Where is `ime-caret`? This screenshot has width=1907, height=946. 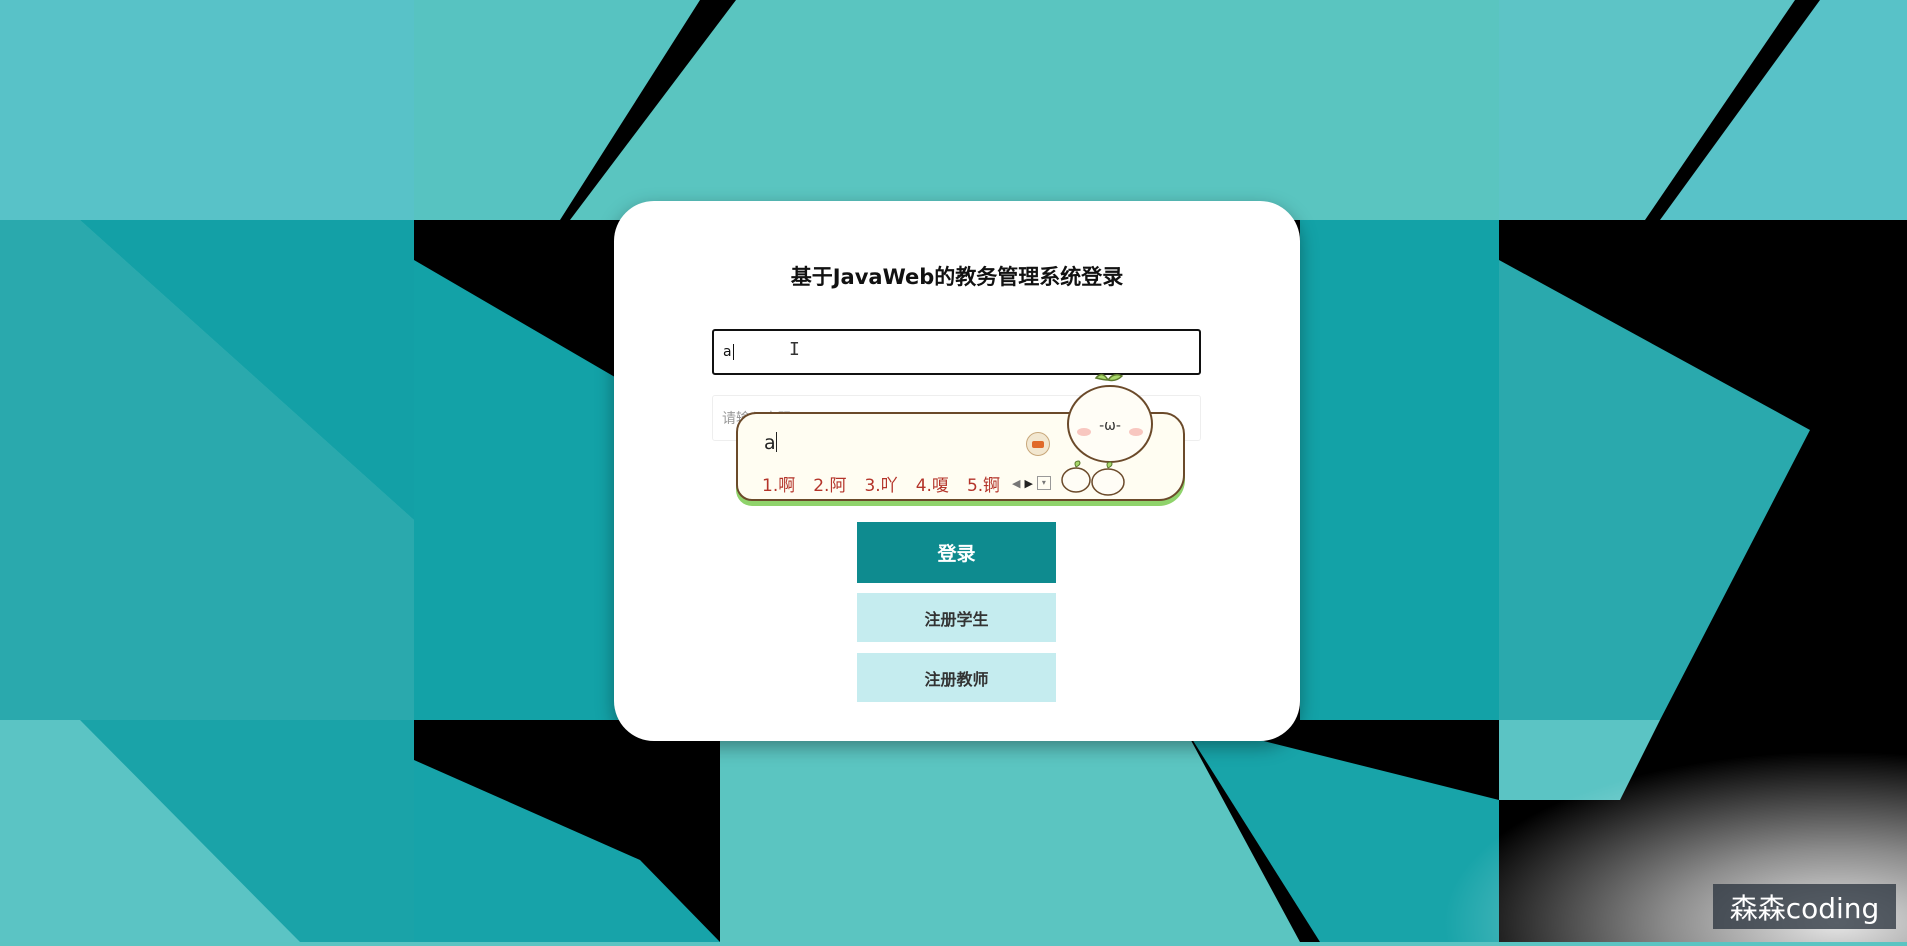 ime-caret is located at coordinates (776, 442).